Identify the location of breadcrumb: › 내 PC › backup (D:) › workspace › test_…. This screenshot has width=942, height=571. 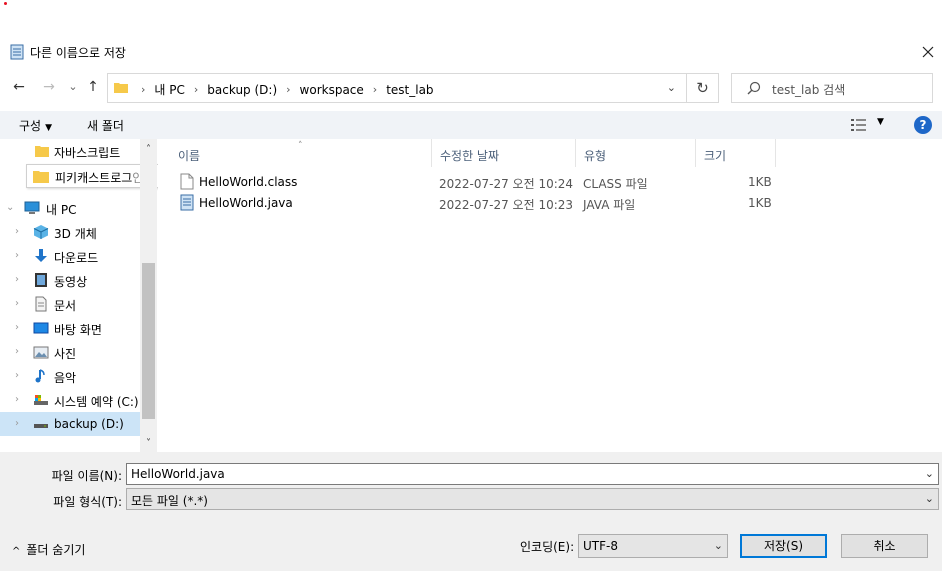
(283, 89).